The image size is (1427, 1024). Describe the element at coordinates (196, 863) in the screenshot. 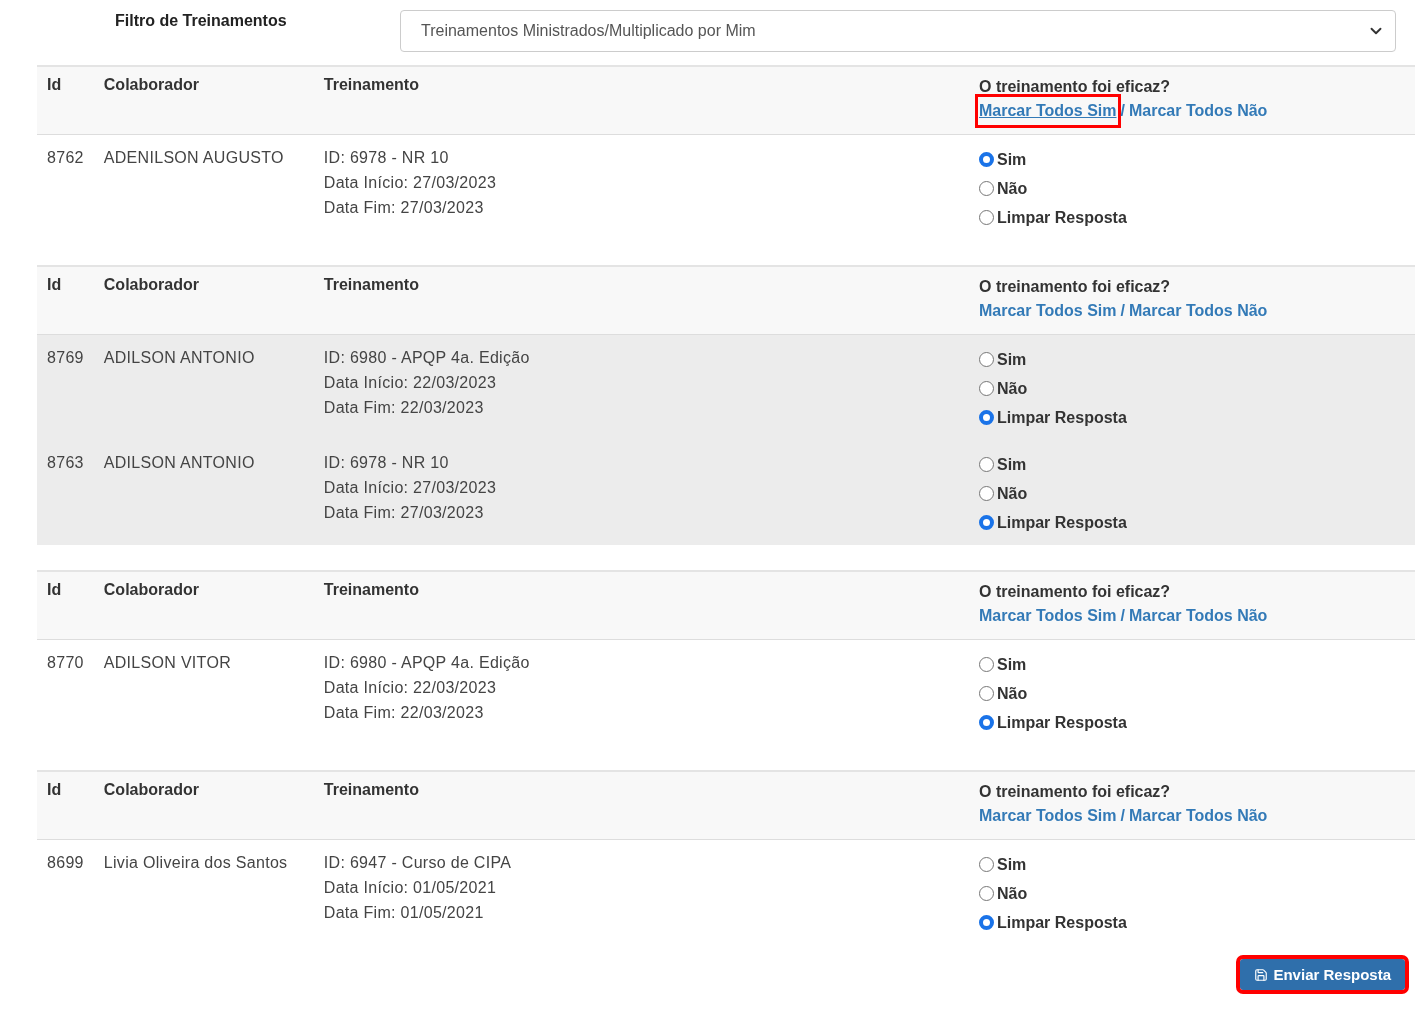

I see `collaborator-cell-text: Livia Oliveira dos Santos` at that location.